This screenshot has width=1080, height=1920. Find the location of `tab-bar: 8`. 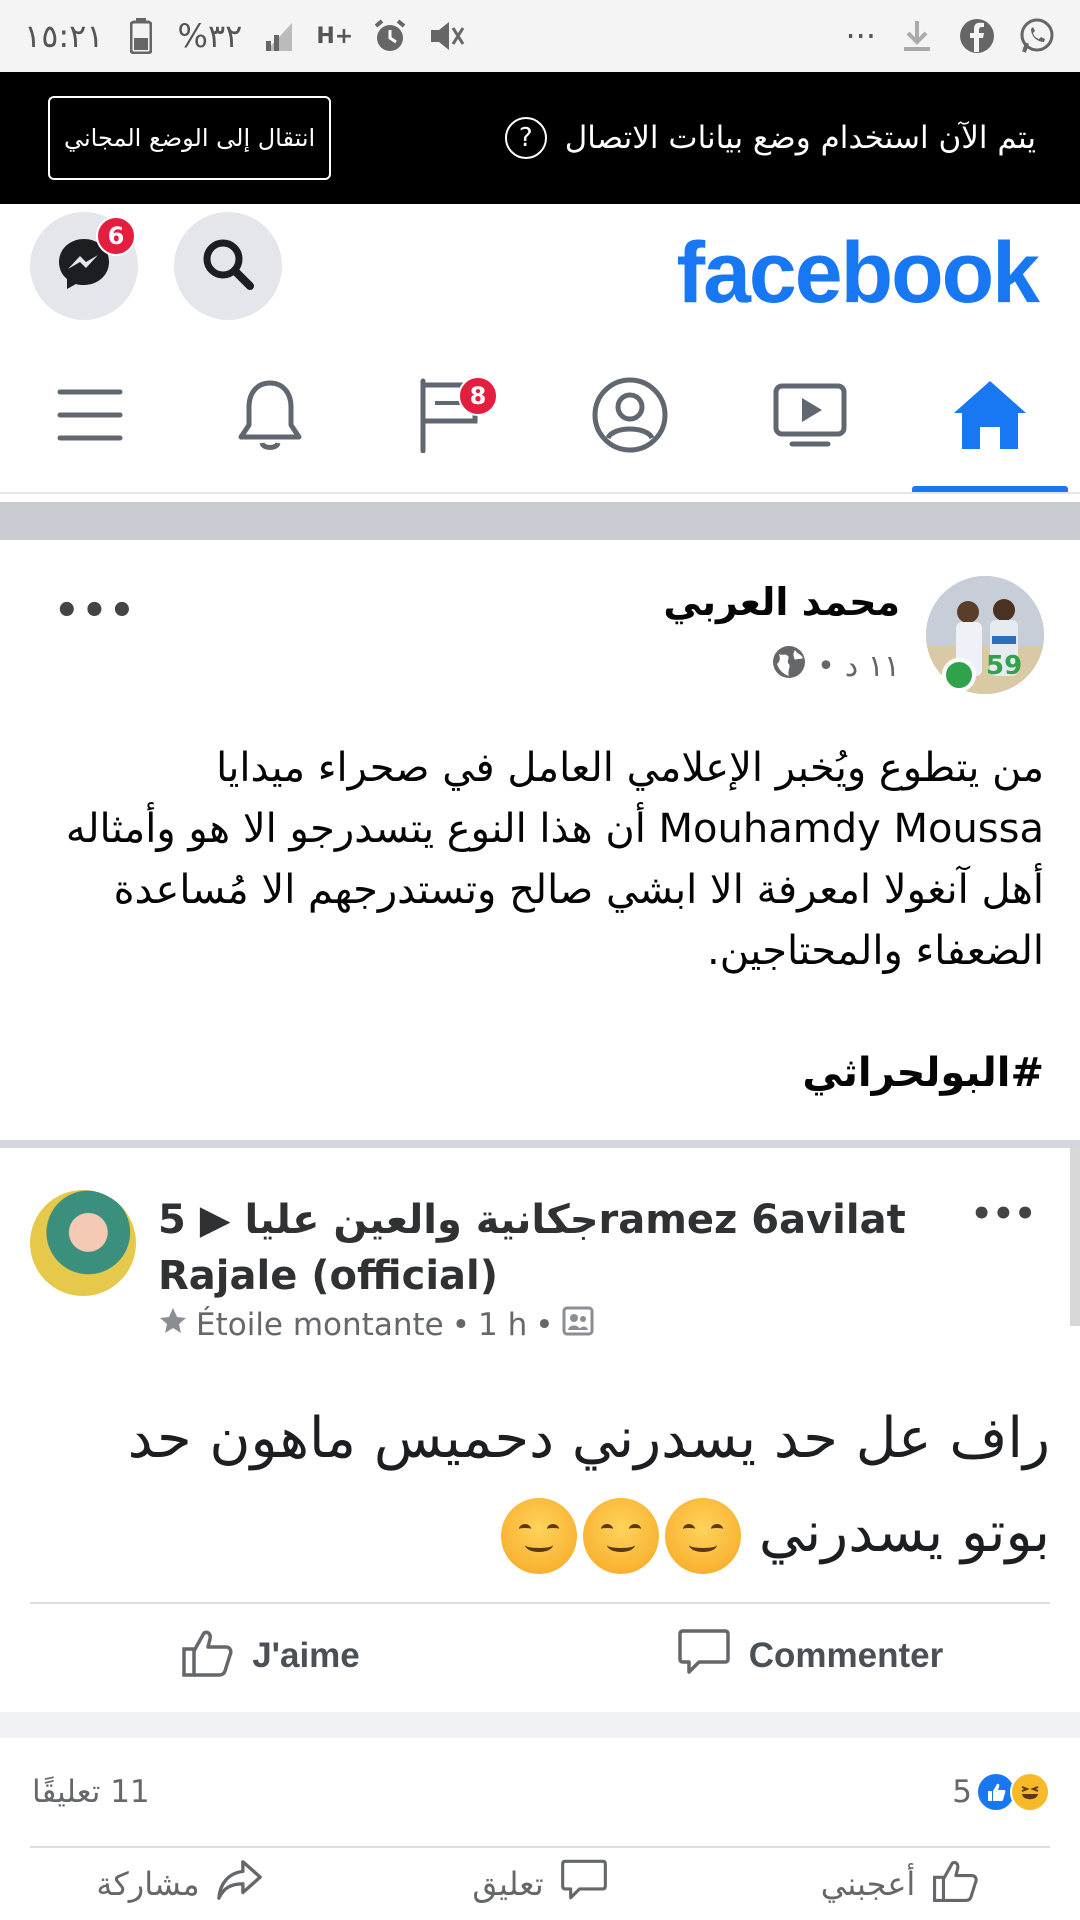

tab-bar: 8 is located at coordinates (540, 418).